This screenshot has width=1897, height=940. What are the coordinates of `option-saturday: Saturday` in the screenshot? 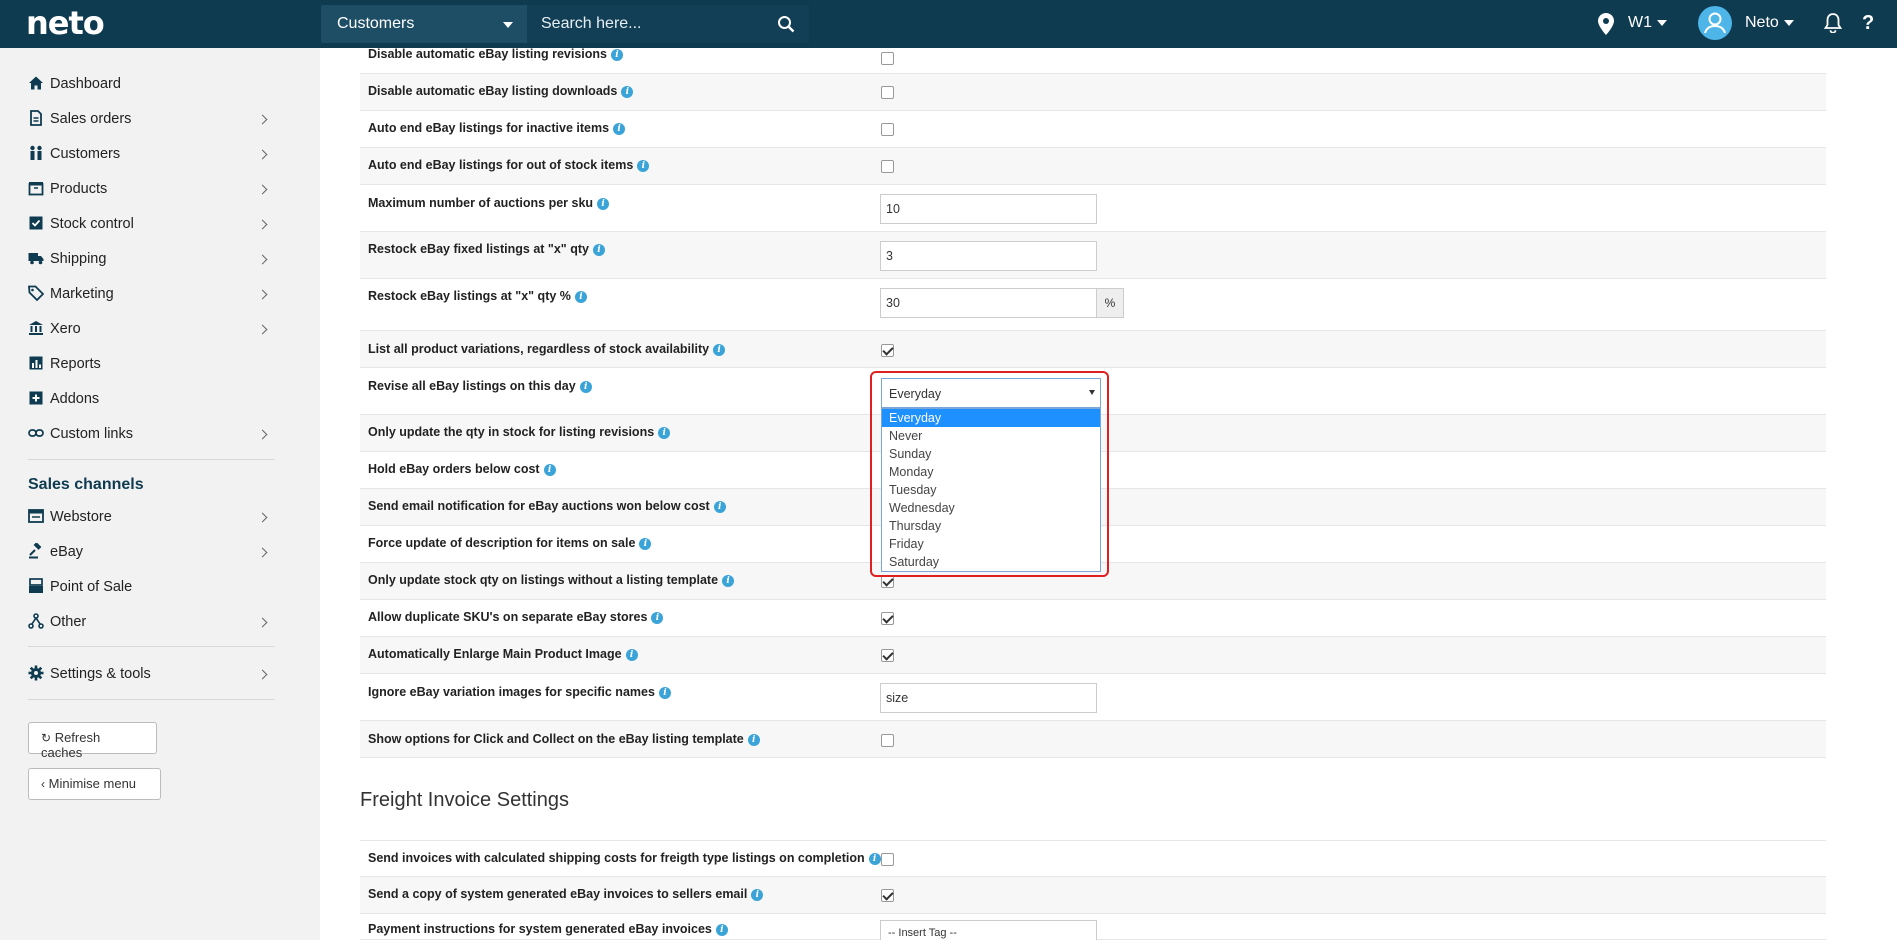 It's located at (991, 562).